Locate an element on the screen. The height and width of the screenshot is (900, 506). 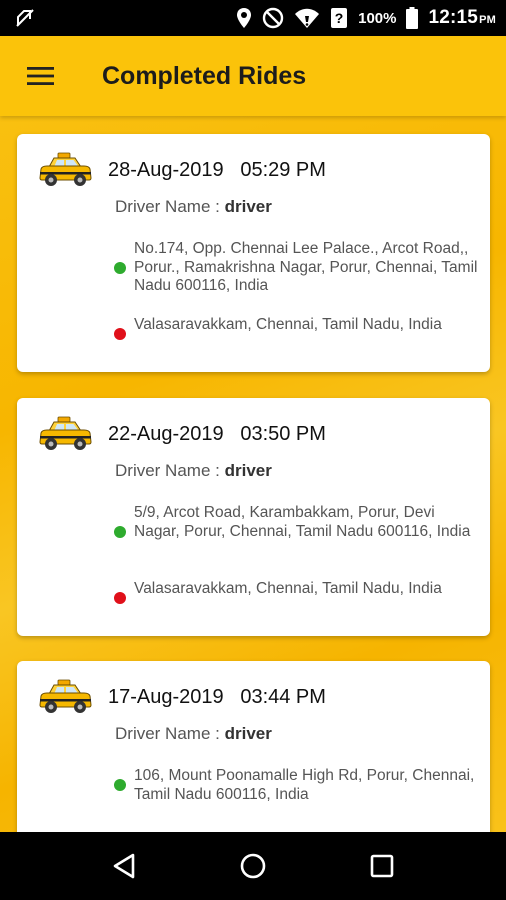
menu-button is located at coordinates (41, 76).